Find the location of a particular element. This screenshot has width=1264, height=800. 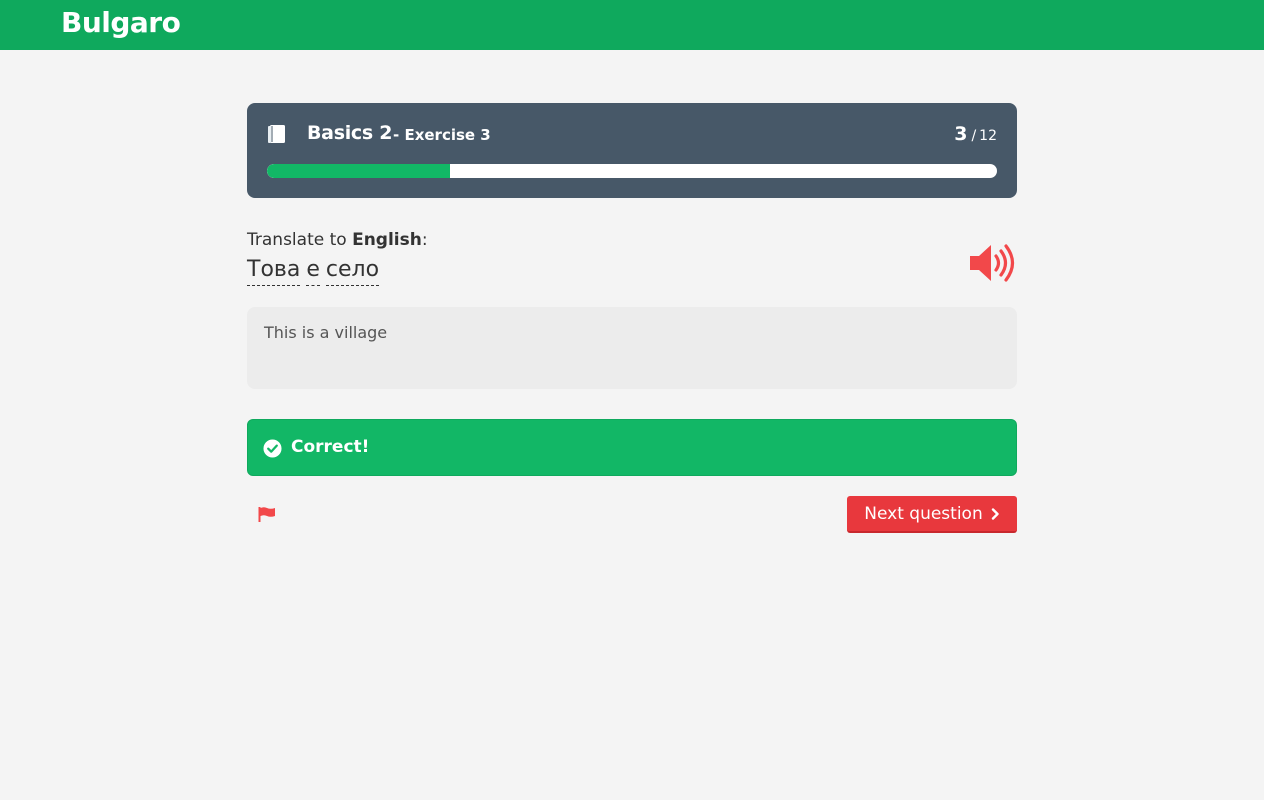

translate-prompt: Translate to English: is located at coordinates (337, 240).